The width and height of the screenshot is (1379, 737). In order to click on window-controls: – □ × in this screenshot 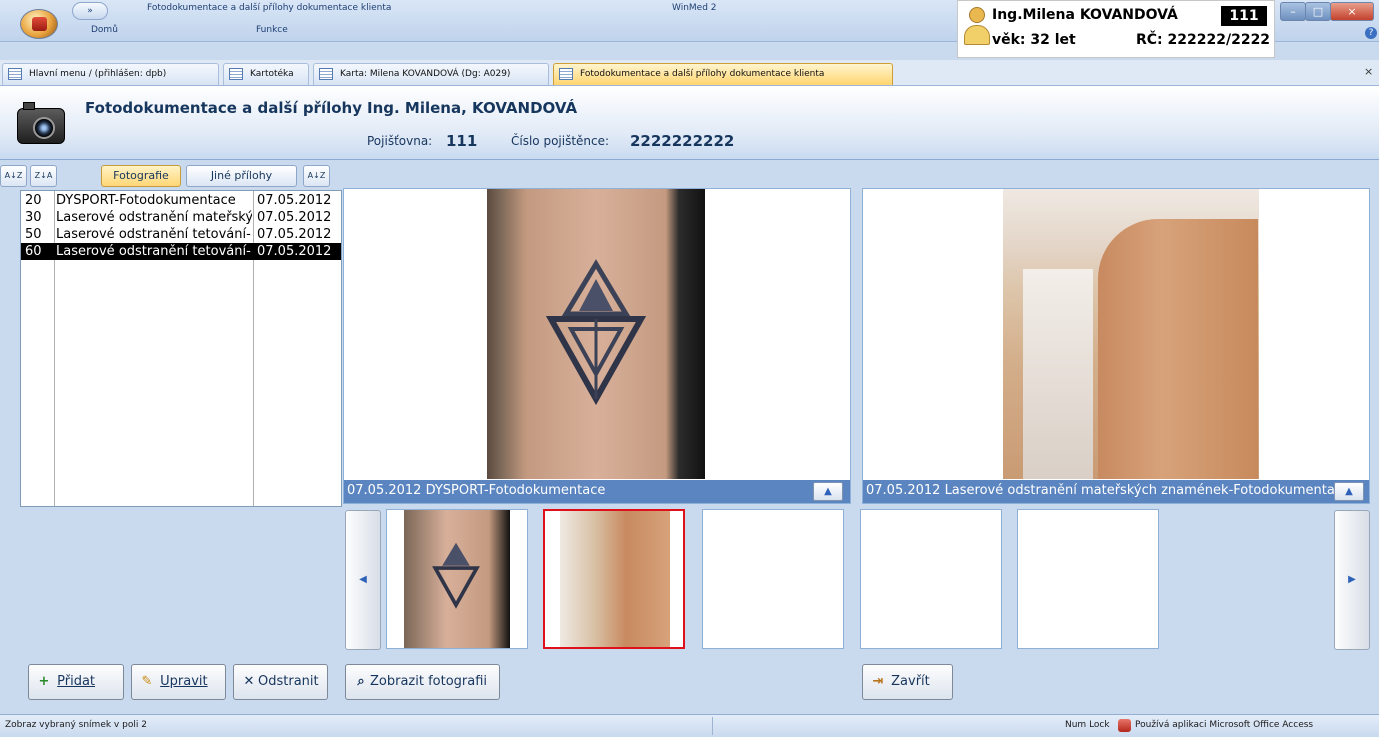, I will do `click(1328, 12)`.